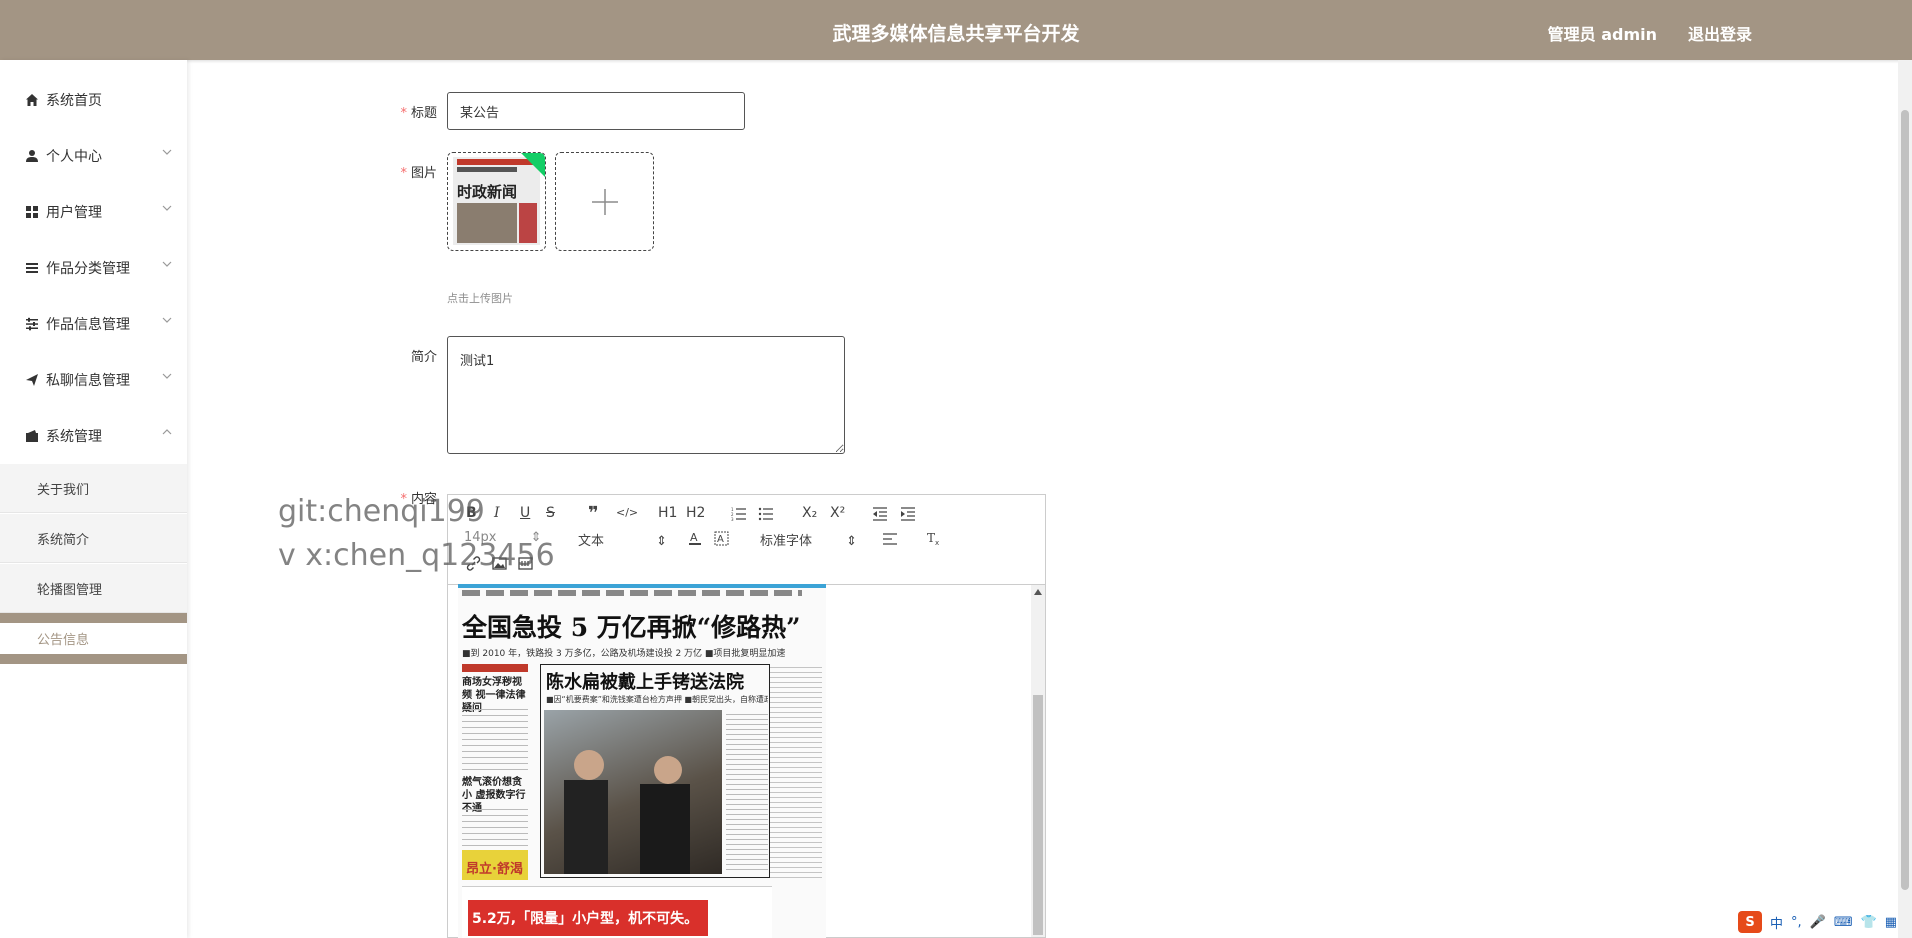  I want to click on sidebar-item-home: 系统首页, so click(93, 100).